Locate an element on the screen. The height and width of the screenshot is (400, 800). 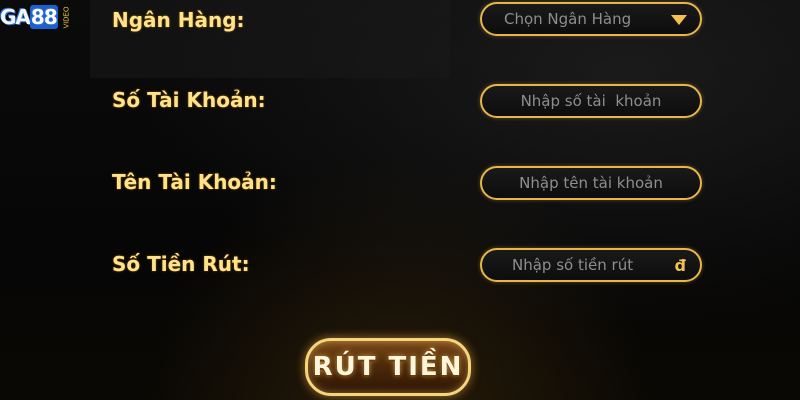
chevron-down-icon is located at coordinates (679, 20).